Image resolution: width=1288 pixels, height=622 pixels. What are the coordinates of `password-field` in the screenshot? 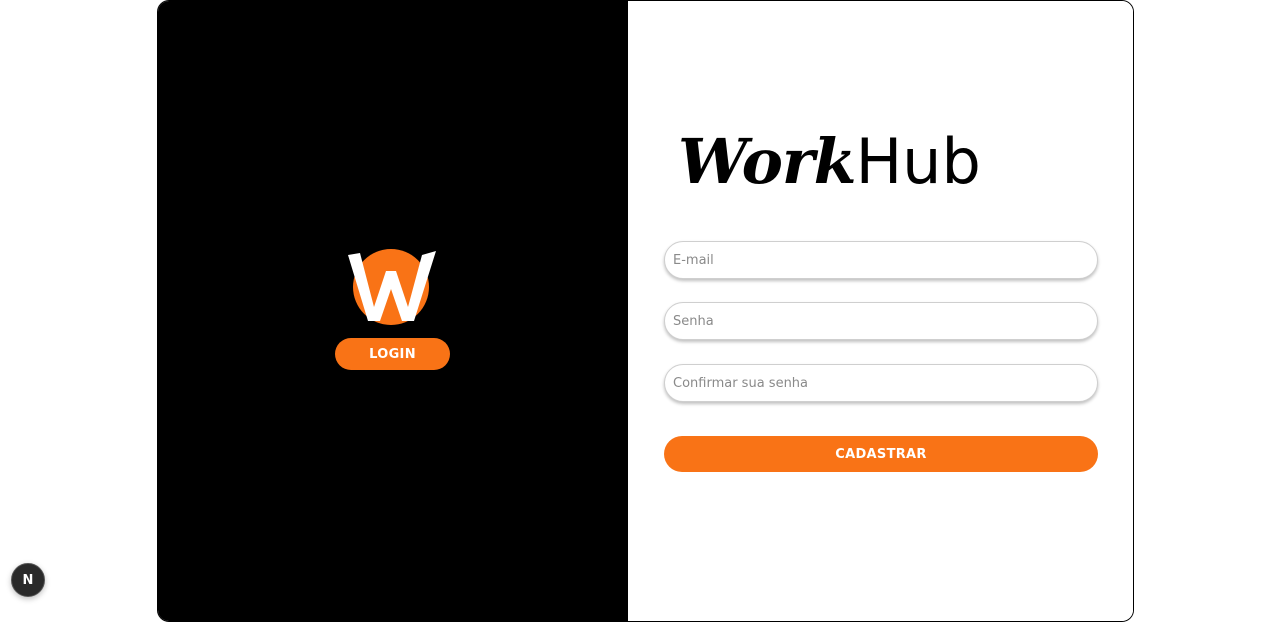 It's located at (881, 321).